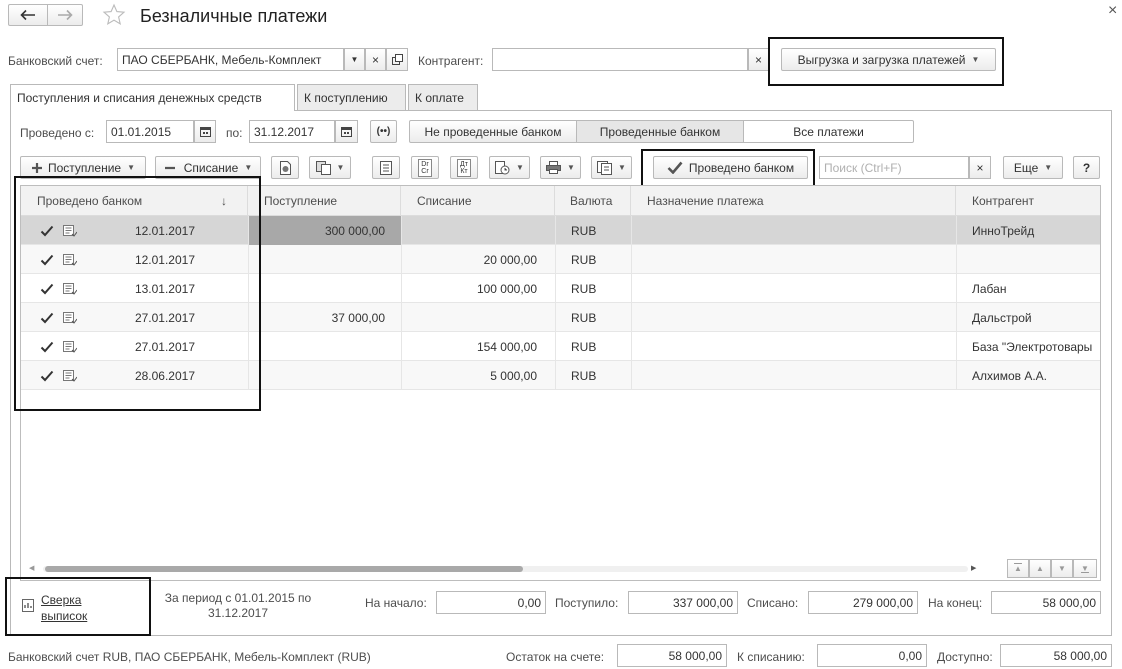  What do you see at coordinates (888, 59) in the screenshot?
I see `export-import-button: Выгрузка и загрузка платежей ▼` at bounding box center [888, 59].